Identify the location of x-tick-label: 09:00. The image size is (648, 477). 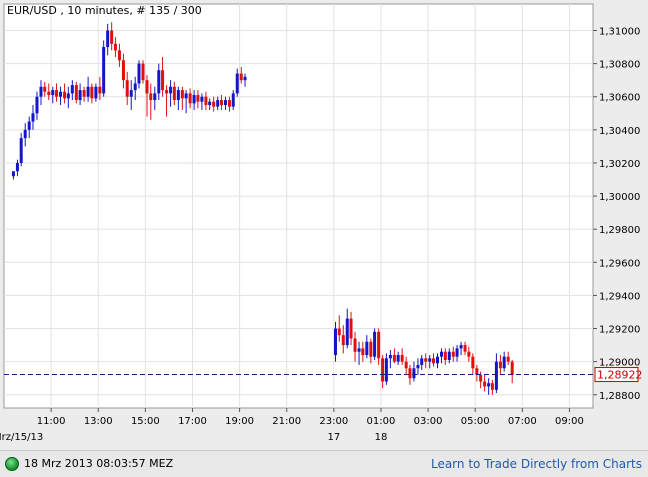
(569, 421).